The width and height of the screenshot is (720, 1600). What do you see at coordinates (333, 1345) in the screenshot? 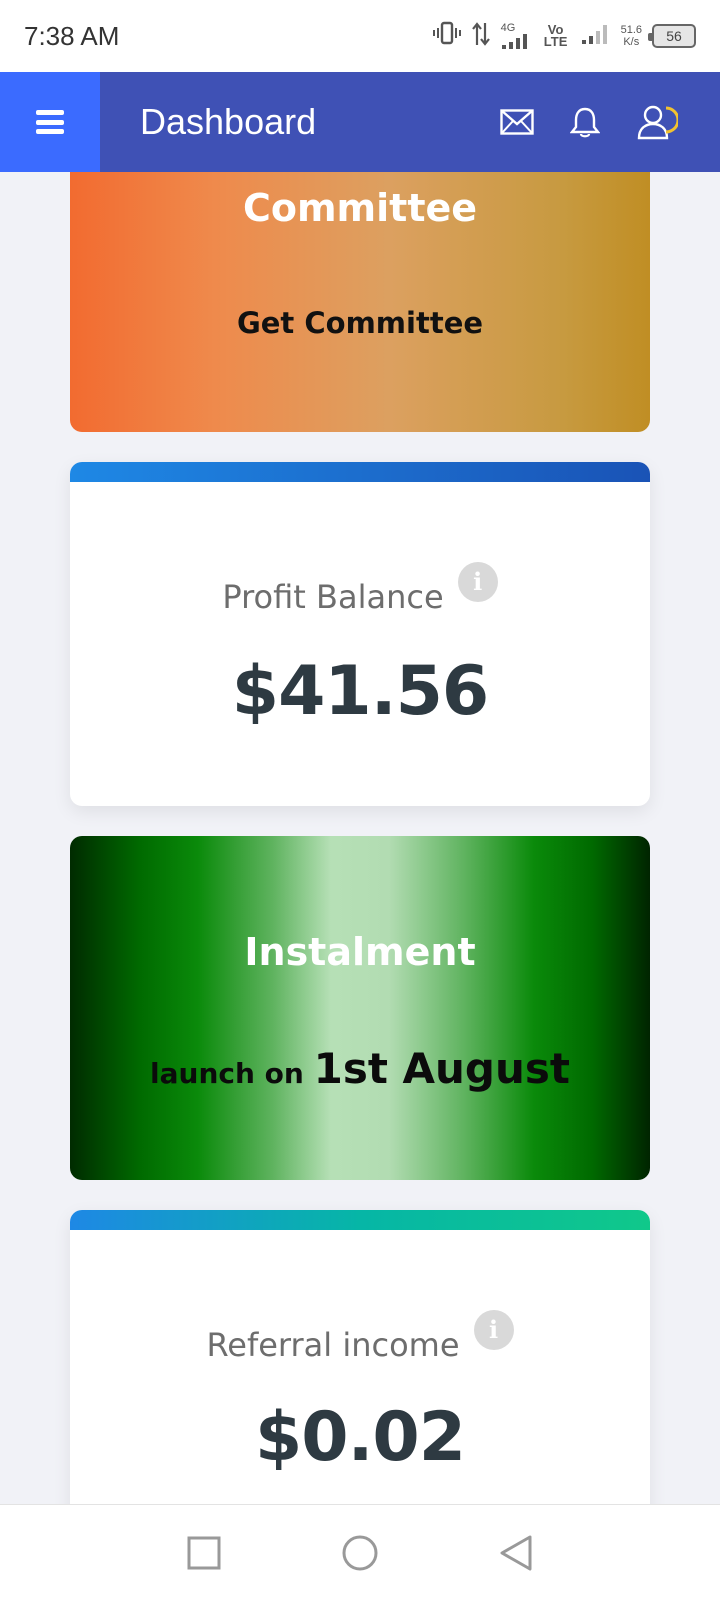
I see `referral-income-label: Referral income` at bounding box center [333, 1345].